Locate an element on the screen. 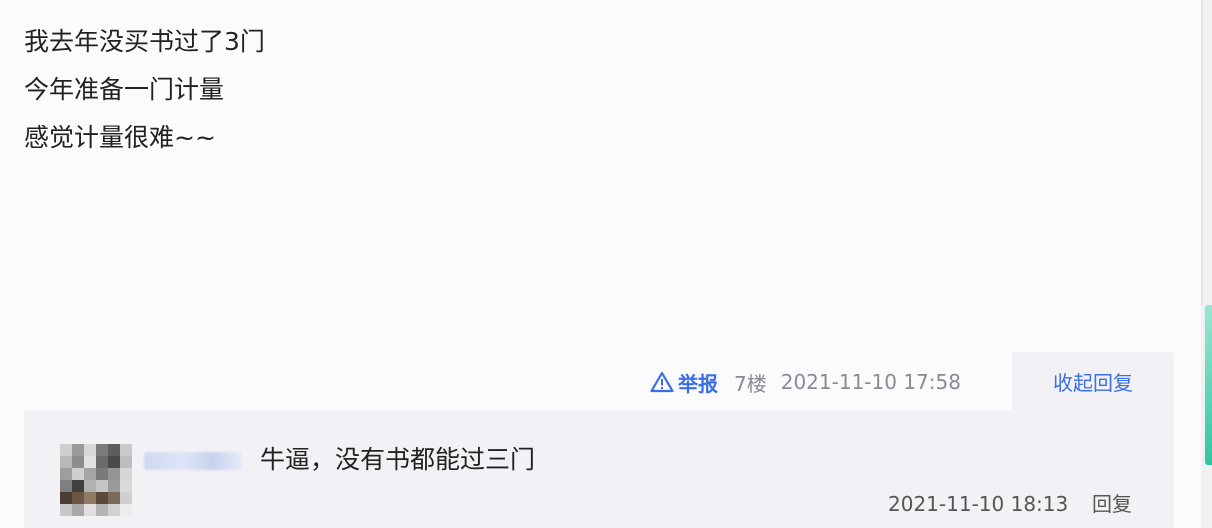 Image resolution: width=1212 pixels, height=528 pixels. username-blurred is located at coordinates (193, 461).